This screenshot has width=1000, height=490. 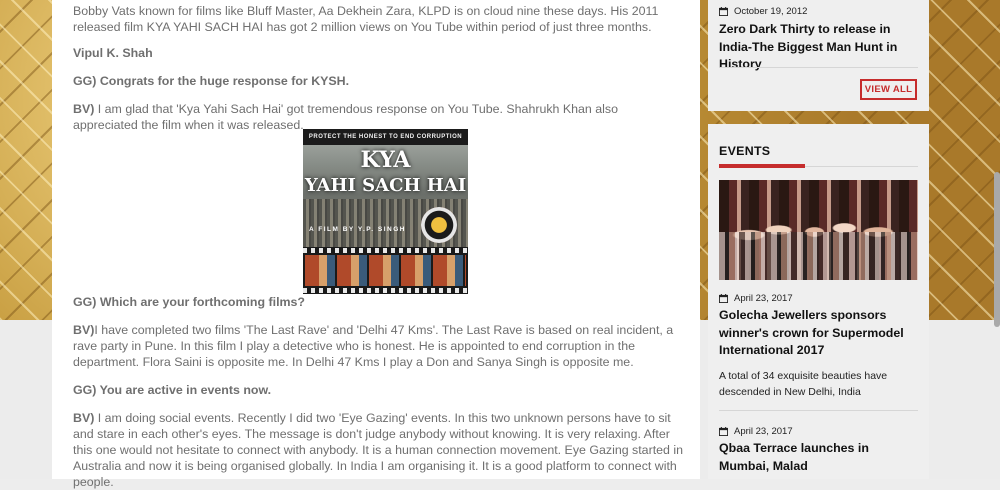 What do you see at coordinates (385, 160) in the screenshot?
I see `poster-title-line1: KYA` at bounding box center [385, 160].